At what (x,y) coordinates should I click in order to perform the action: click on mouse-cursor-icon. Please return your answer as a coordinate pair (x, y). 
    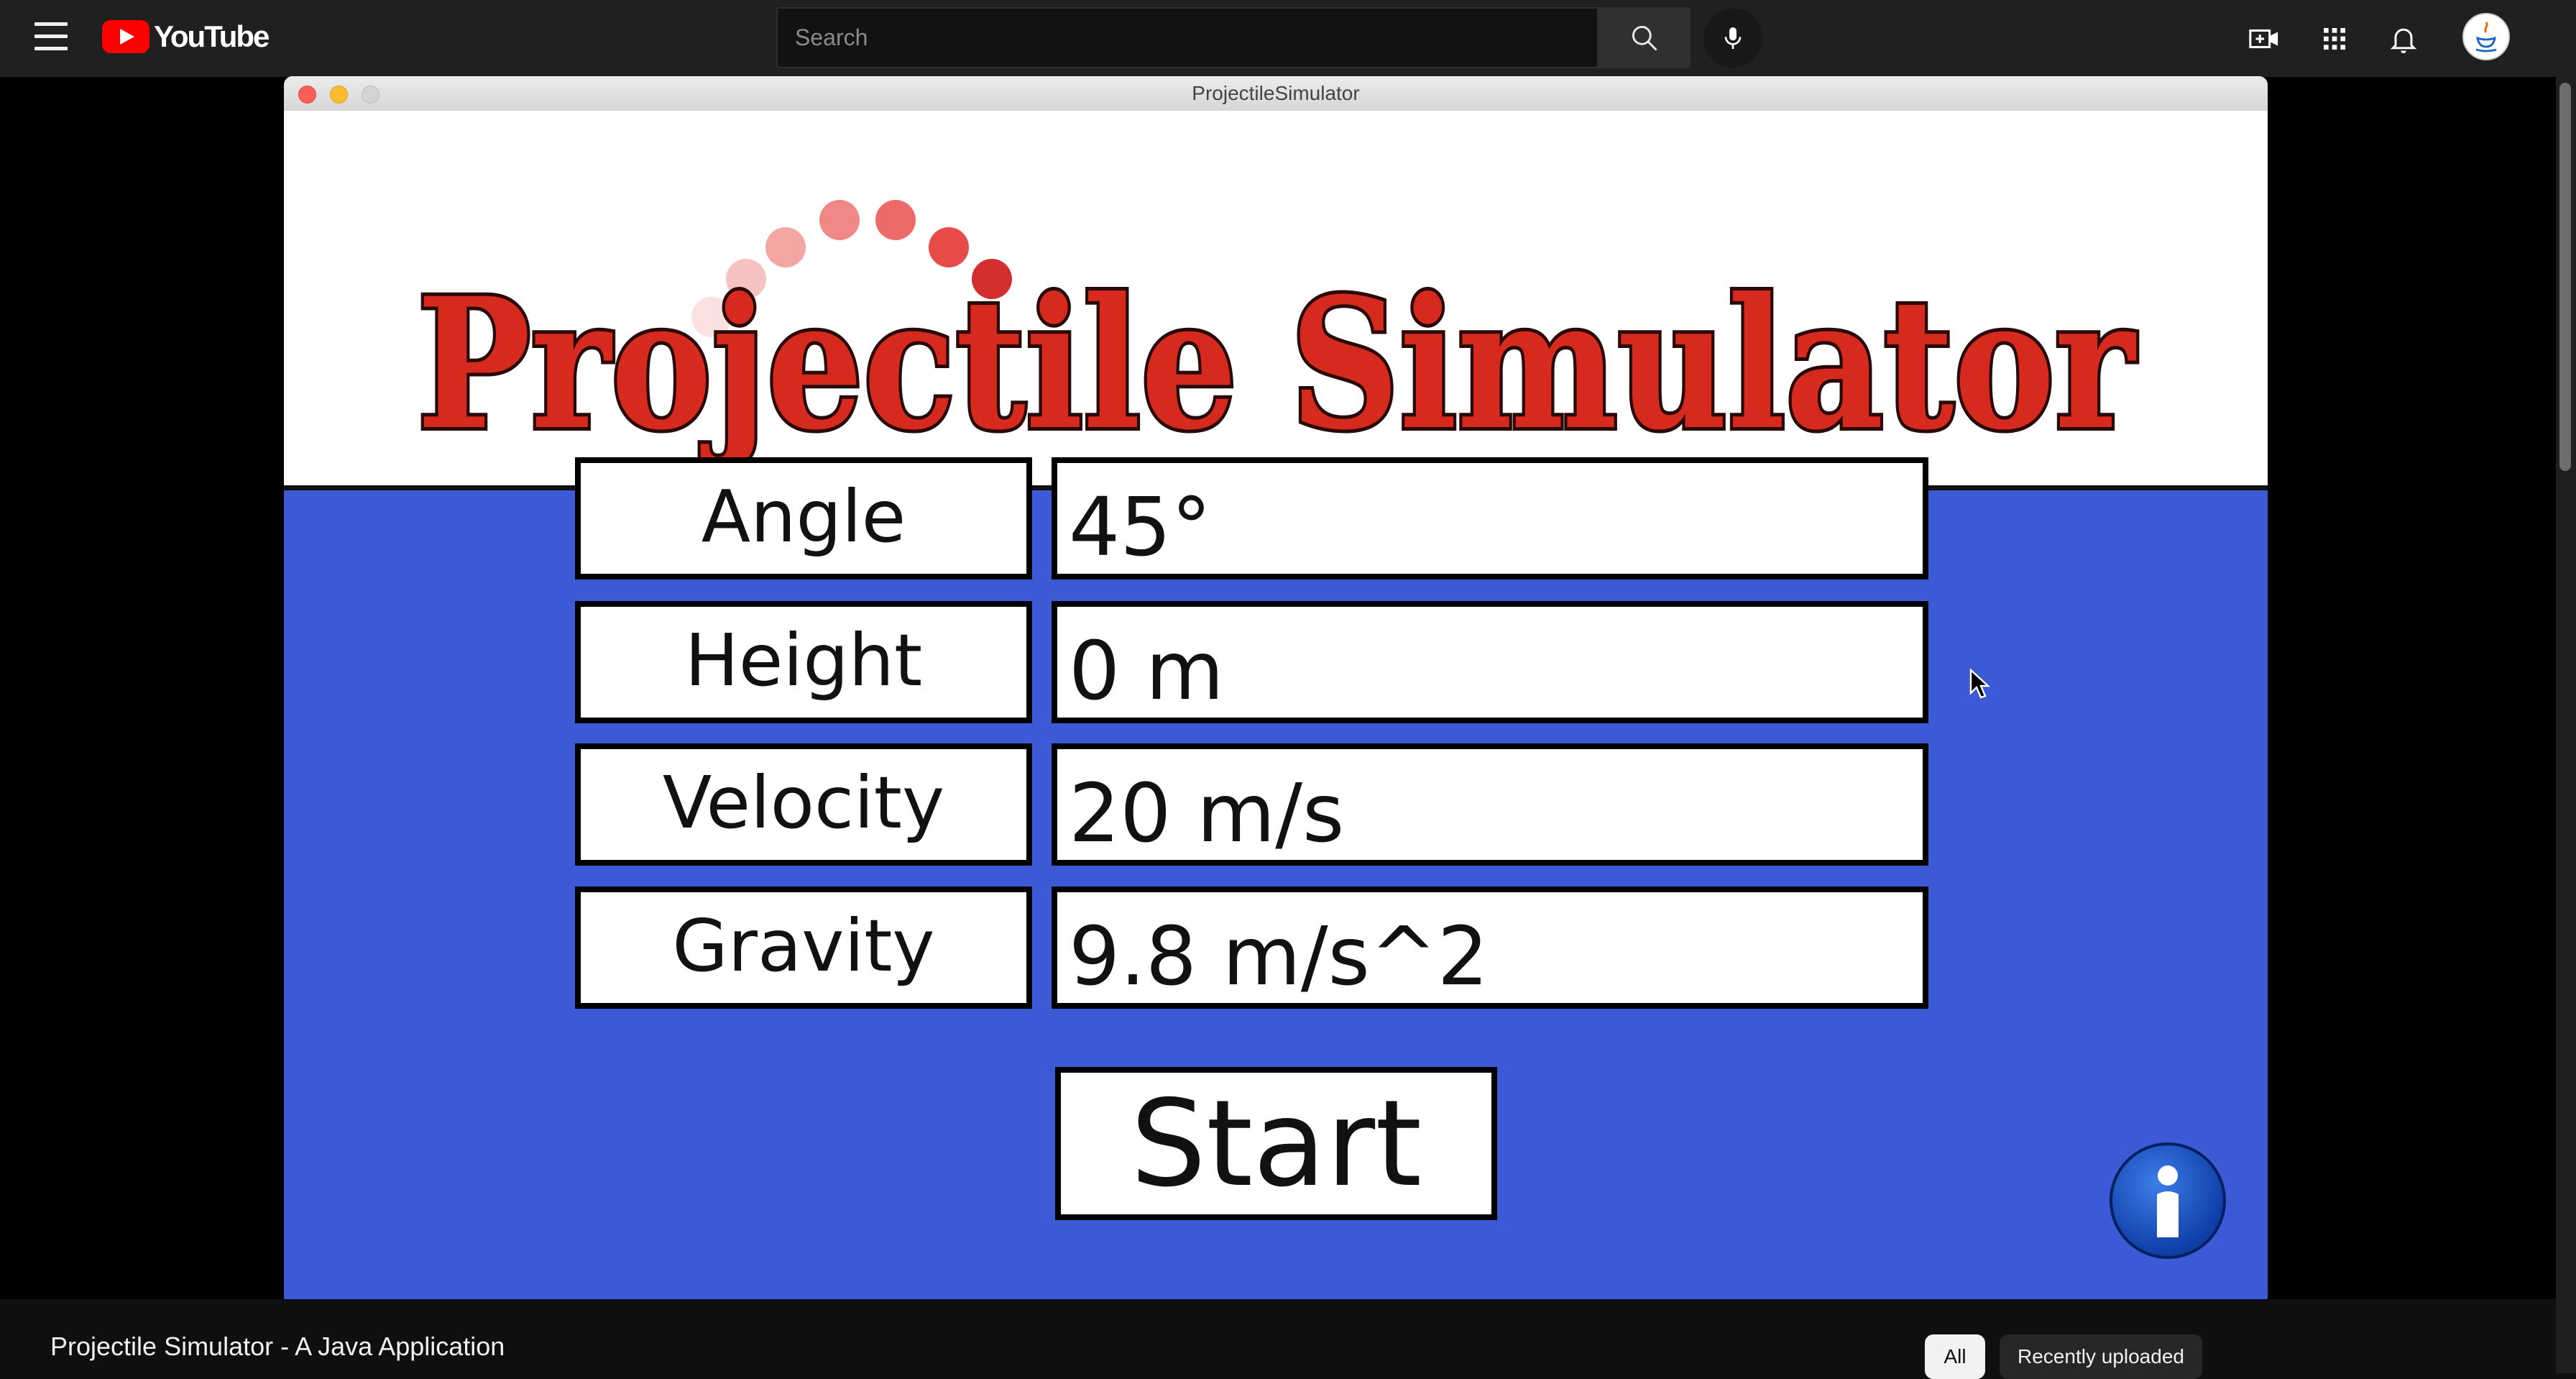
    Looking at the image, I should click on (1980, 684).